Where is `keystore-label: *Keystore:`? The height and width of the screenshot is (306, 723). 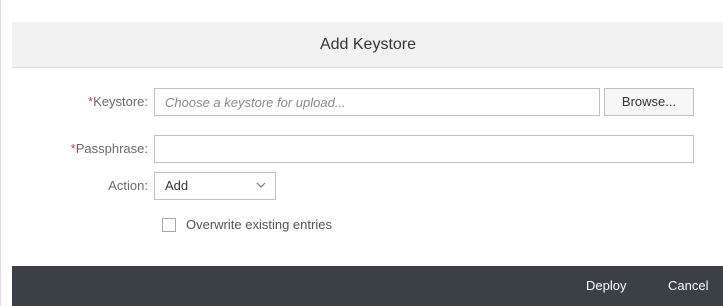
keystore-label: *Keystore: is located at coordinates (94, 101).